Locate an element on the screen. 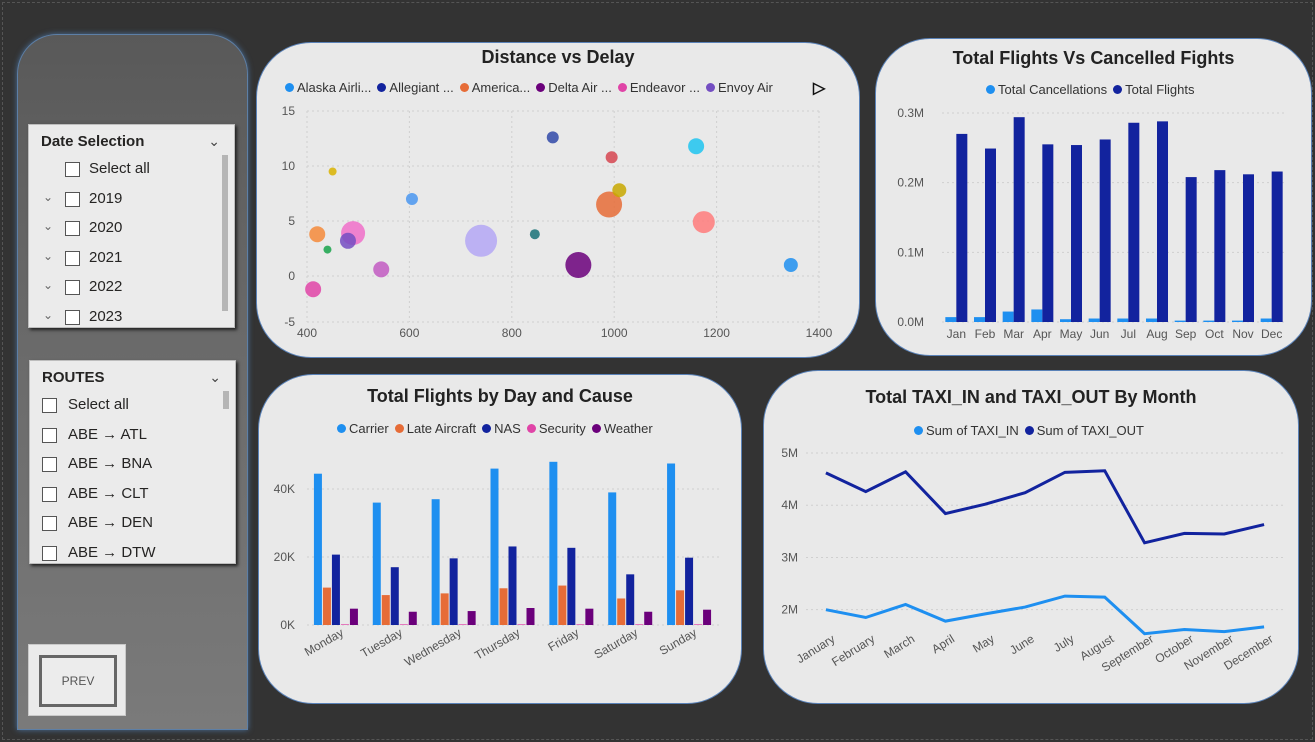  route-item: ABE → BNA is located at coordinates (127, 466).